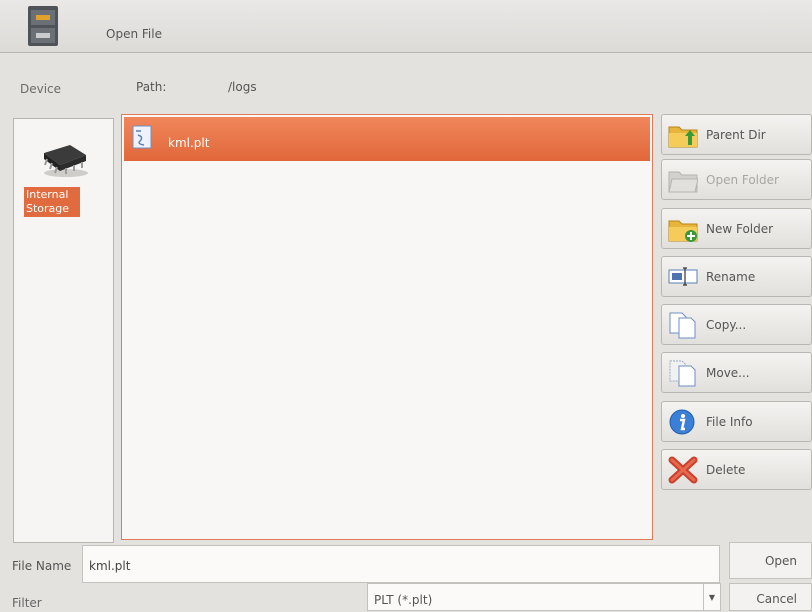  What do you see at coordinates (683, 137) in the screenshot?
I see `parent-folder-icon` at bounding box center [683, 137].